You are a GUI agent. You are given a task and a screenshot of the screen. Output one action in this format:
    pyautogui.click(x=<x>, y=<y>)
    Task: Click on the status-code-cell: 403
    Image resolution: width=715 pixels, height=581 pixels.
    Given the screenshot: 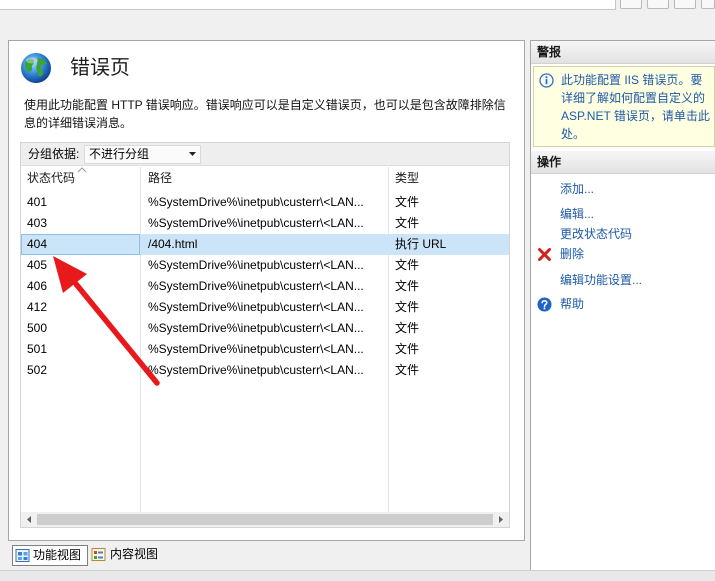 What is the action you would take?
    pyautogui.click(x=37, y=223)
    